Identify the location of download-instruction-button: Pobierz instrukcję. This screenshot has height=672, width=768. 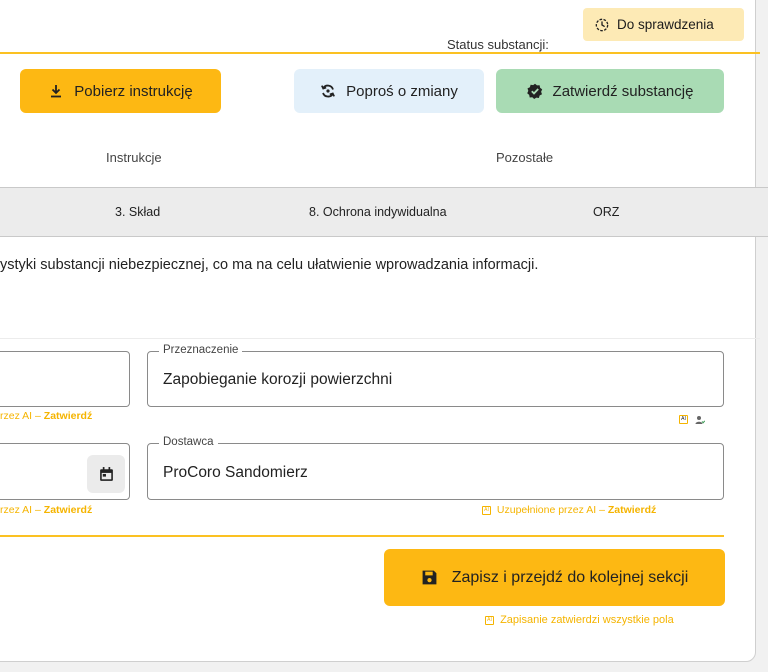
(120, 91).